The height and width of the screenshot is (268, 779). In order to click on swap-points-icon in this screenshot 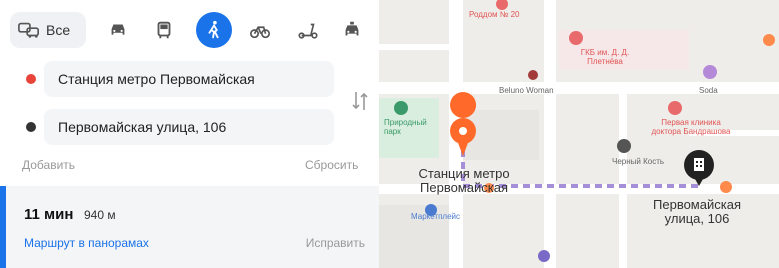, I will do `click(360, 101)`.